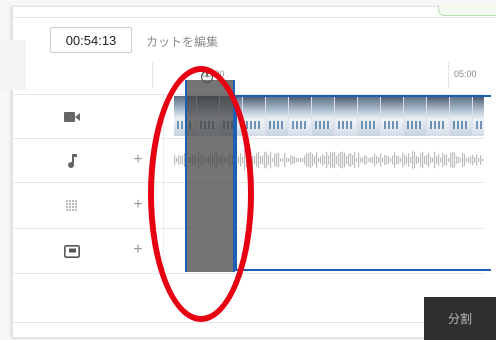  What do you see at coordinates (182, 41) in the screenshot?
I see `edit-cuts-button: カットを編集` at bounding box center [182, 41].